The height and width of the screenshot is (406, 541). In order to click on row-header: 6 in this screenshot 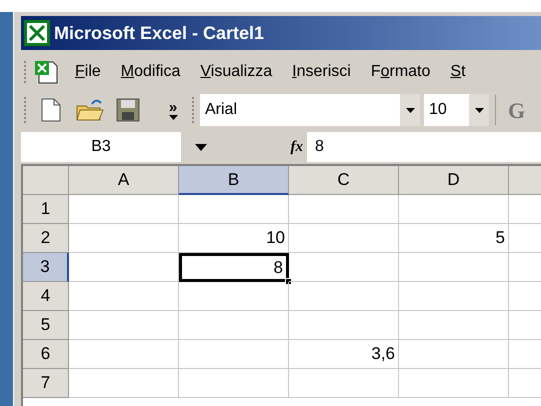, I will do `click(46, 354)`.